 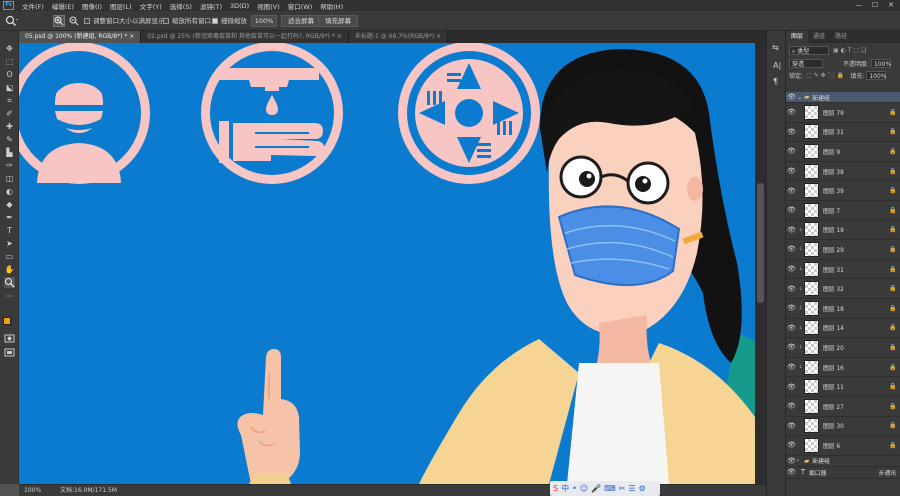 I want to click on zoom-all-windows-checkbox: 缩放所有窗口, so click(x=187, y=21).